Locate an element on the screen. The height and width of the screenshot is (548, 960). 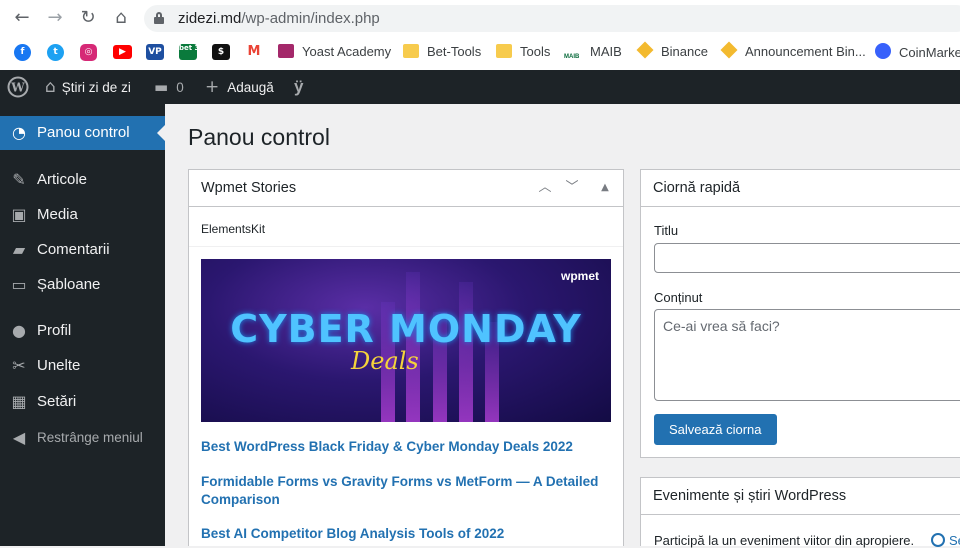
save-draft-button: Salvează ciorna is located at coordinates (715, 429).